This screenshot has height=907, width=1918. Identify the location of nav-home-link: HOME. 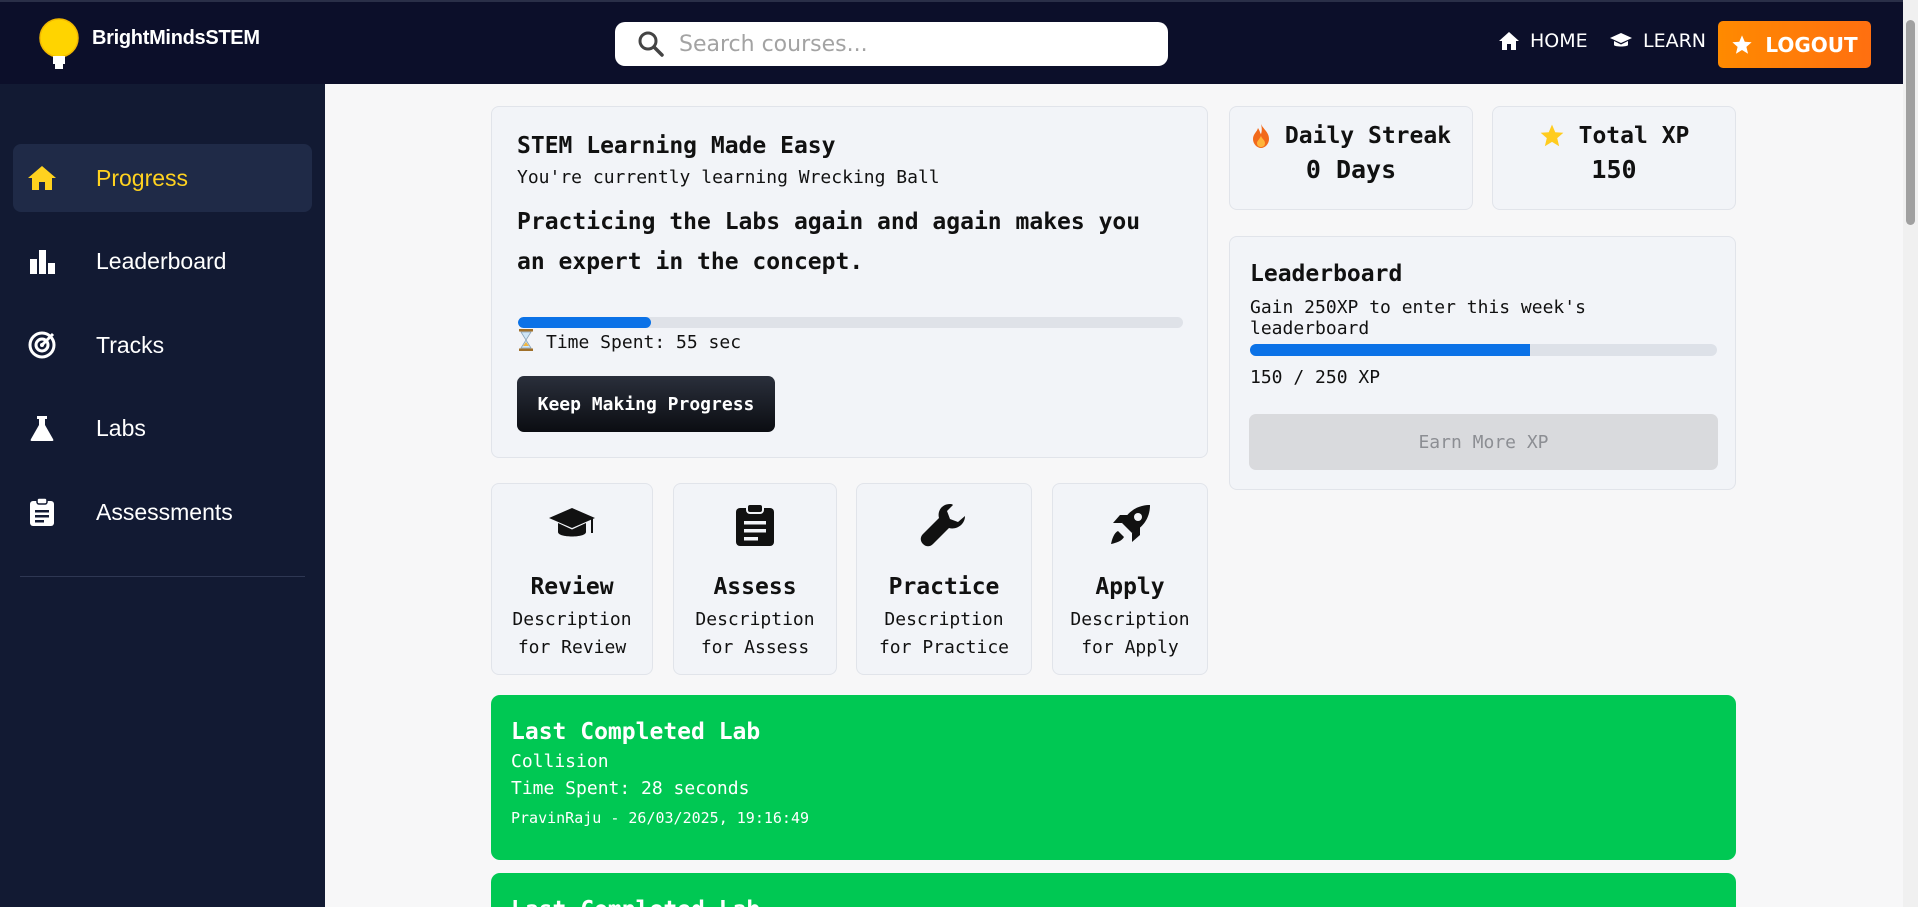
(1543, 41).